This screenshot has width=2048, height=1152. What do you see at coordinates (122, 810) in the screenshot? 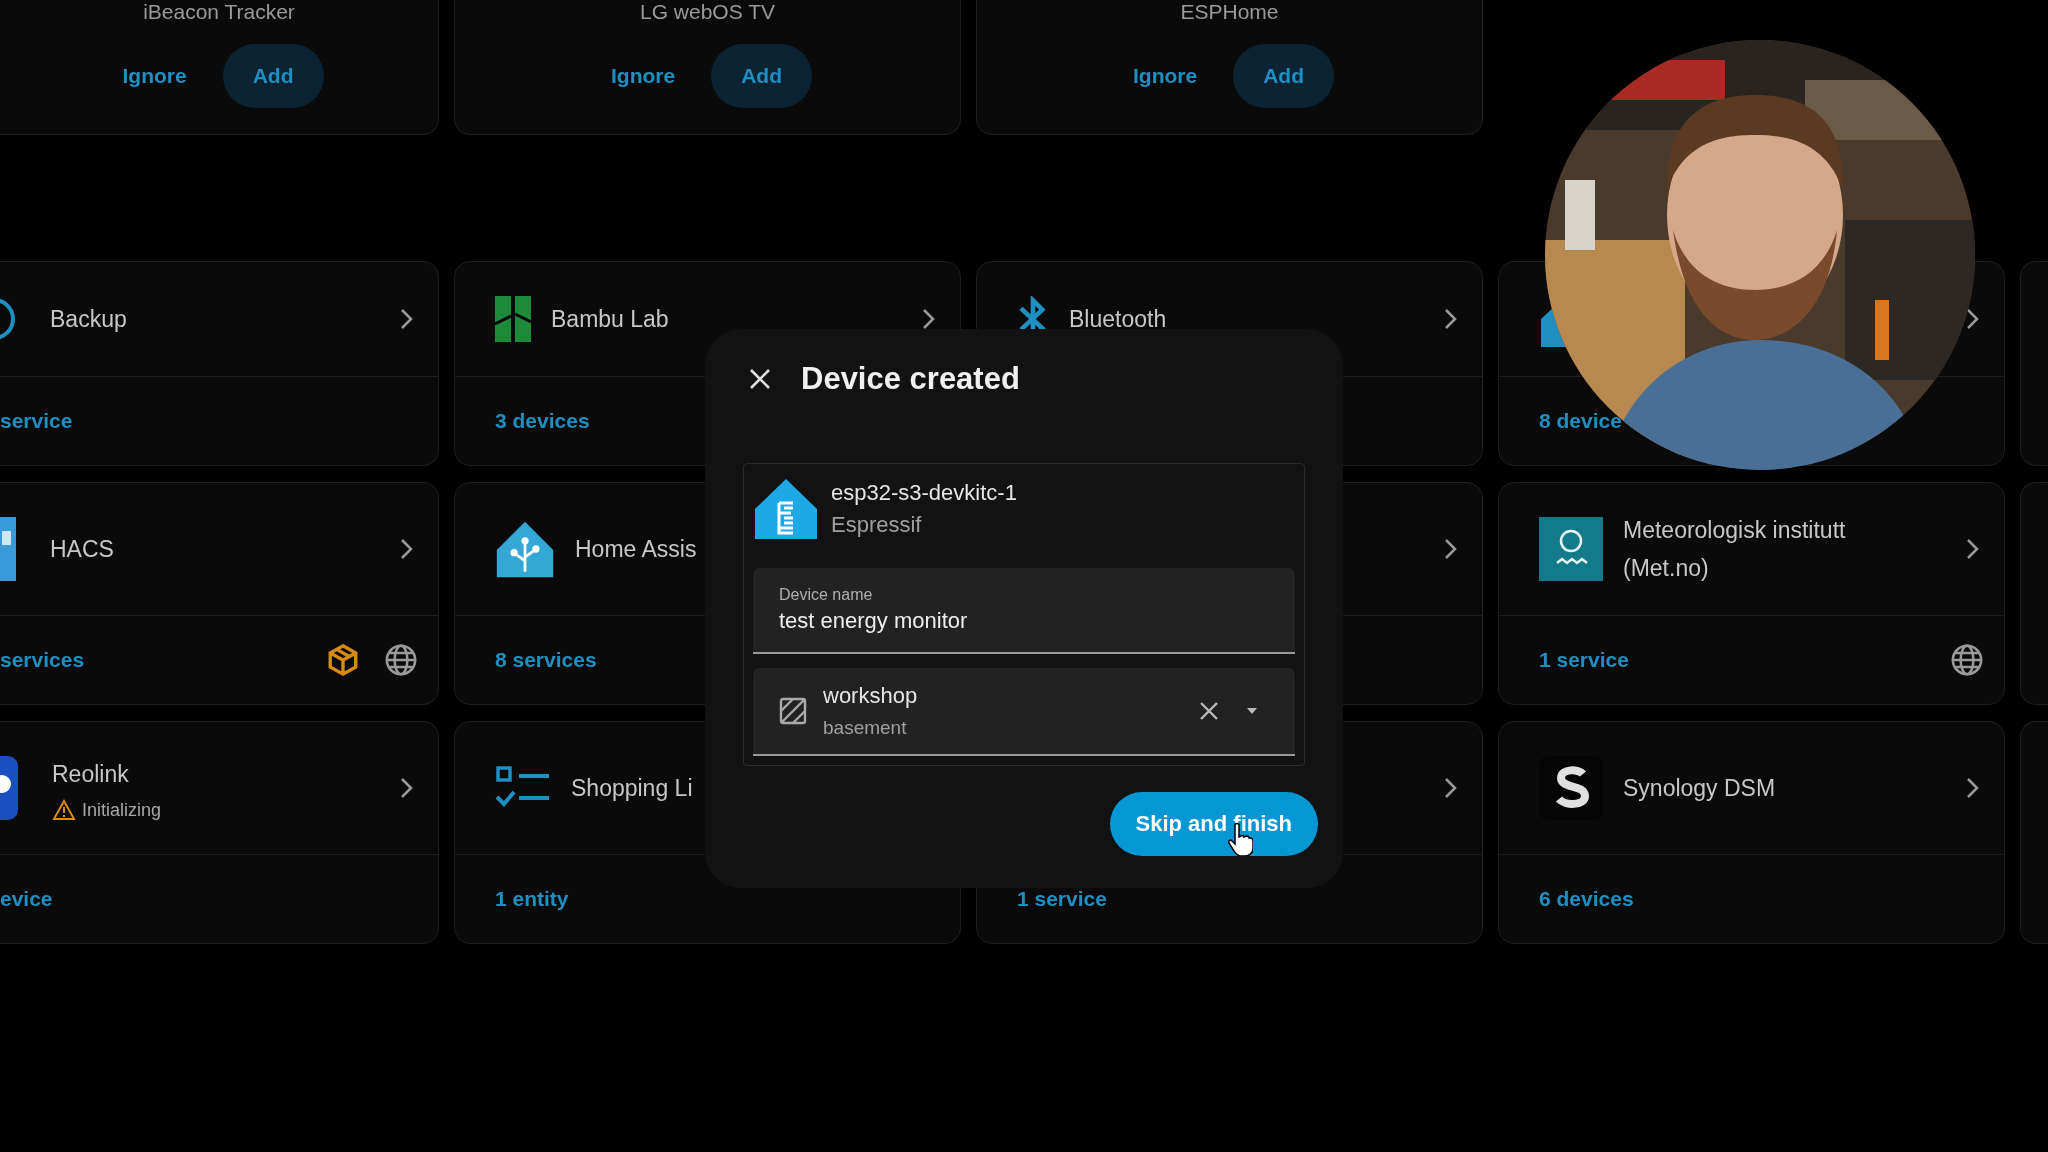
I see `status-text: Initializing` at bounding box center [122, 810].